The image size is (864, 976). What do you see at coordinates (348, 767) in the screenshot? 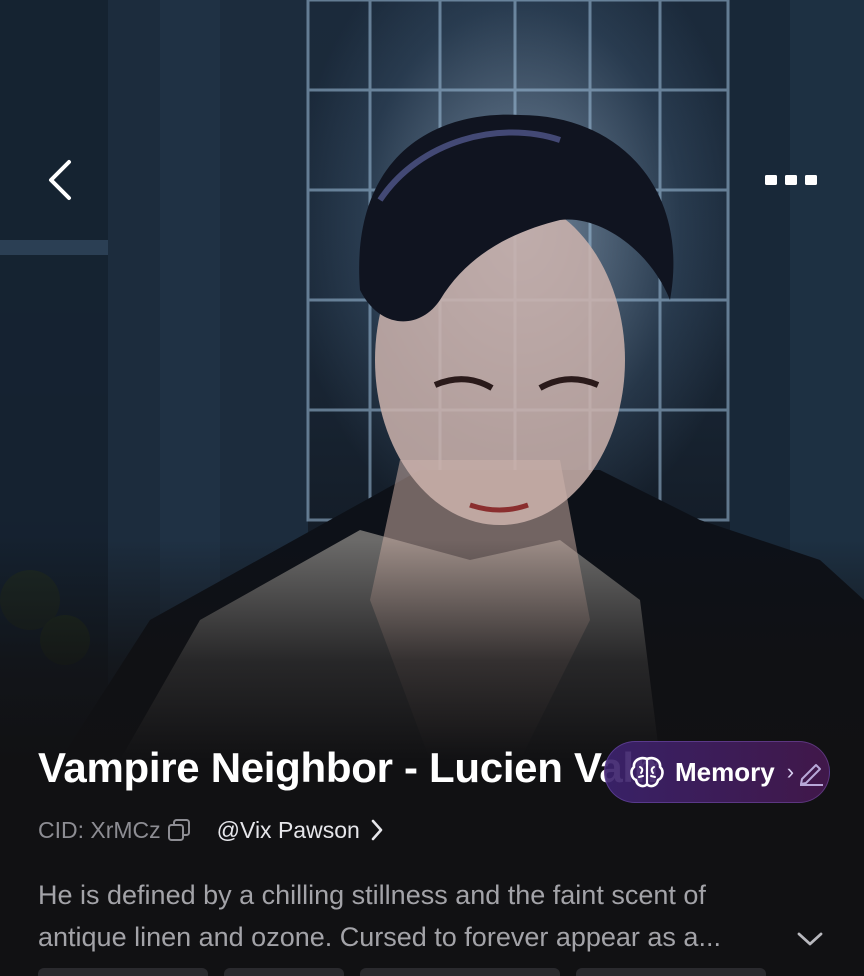
I see `character-title: Vampire Neighbor - Lucien Valmont` at bounding box center [348, 767].